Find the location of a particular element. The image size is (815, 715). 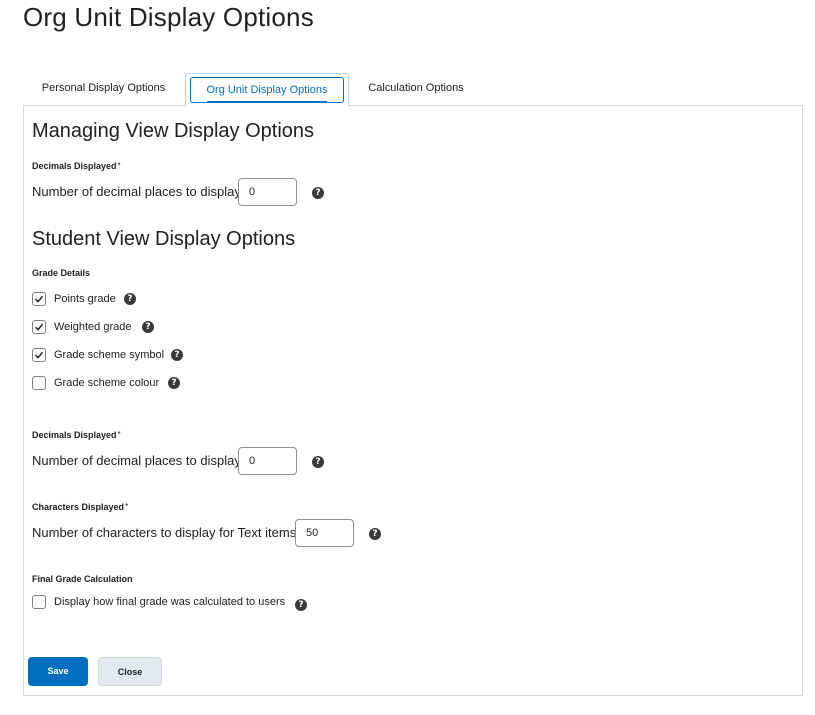

managing-decimals-help-icon: ? is located at coordinates (318, 193).